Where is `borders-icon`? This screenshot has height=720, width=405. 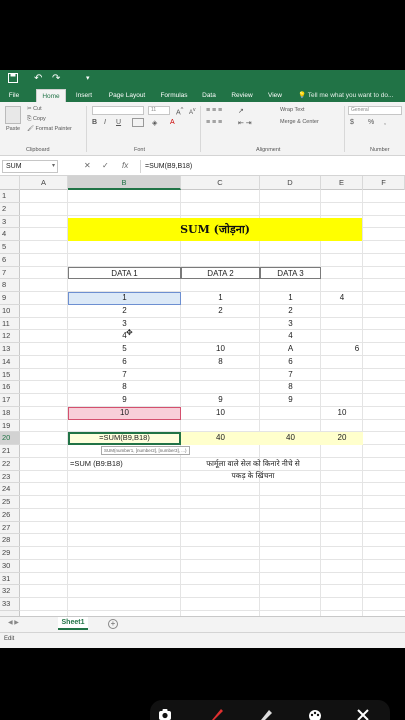
borders-icon is located at coordinates (138, 122).